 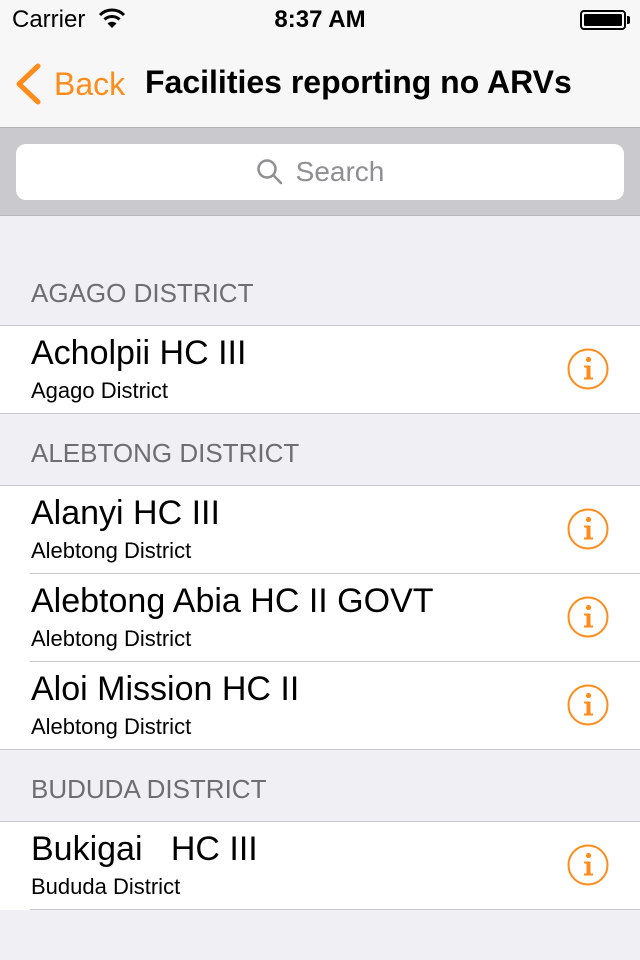 What do you see at coordinates (144, 849) in the screenshot?
I see `facility-name: Bukigai HC III` at bounding box center [144, 849].